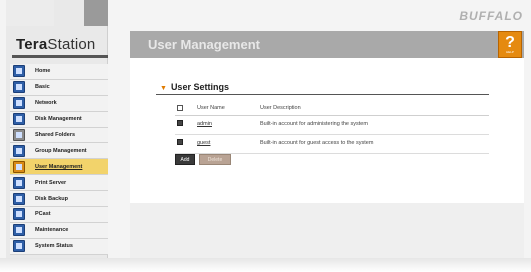  What do you see at coordinates (19, 135) in the screenshot?
I see `folder-icon` at bounding box center [19, 135].